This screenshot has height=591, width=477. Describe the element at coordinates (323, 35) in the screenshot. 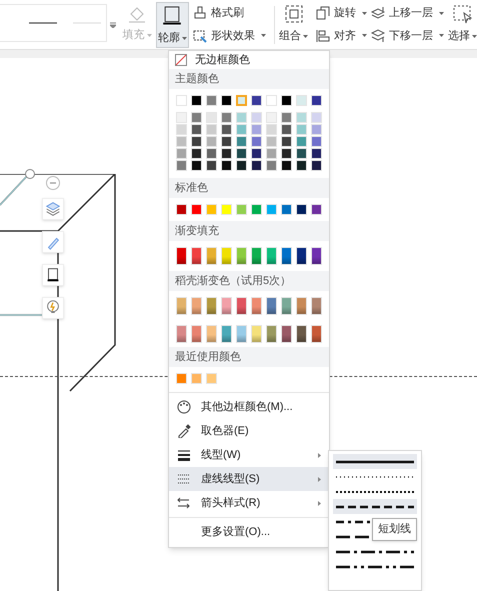

I see `align-icon` at that location.